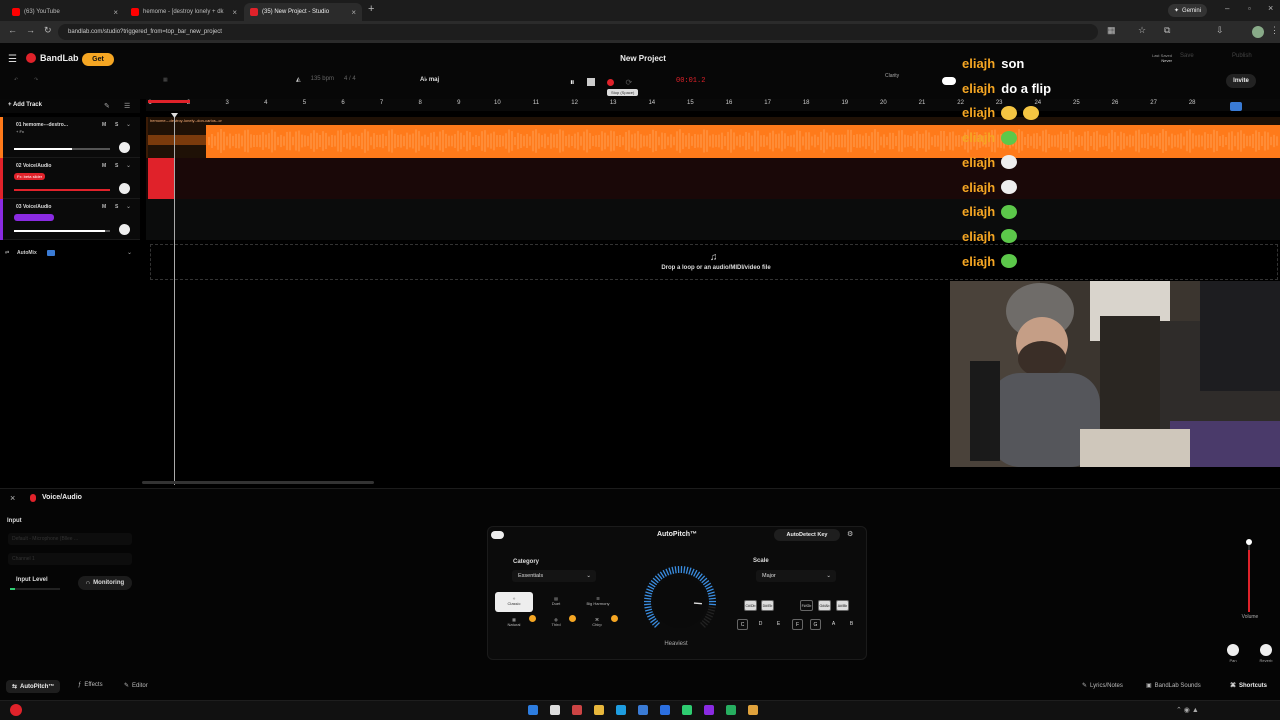 This screenshot has width=1280, height=720. I want to click on style-chirp: ⌘ Chirp, so click(597, 627).